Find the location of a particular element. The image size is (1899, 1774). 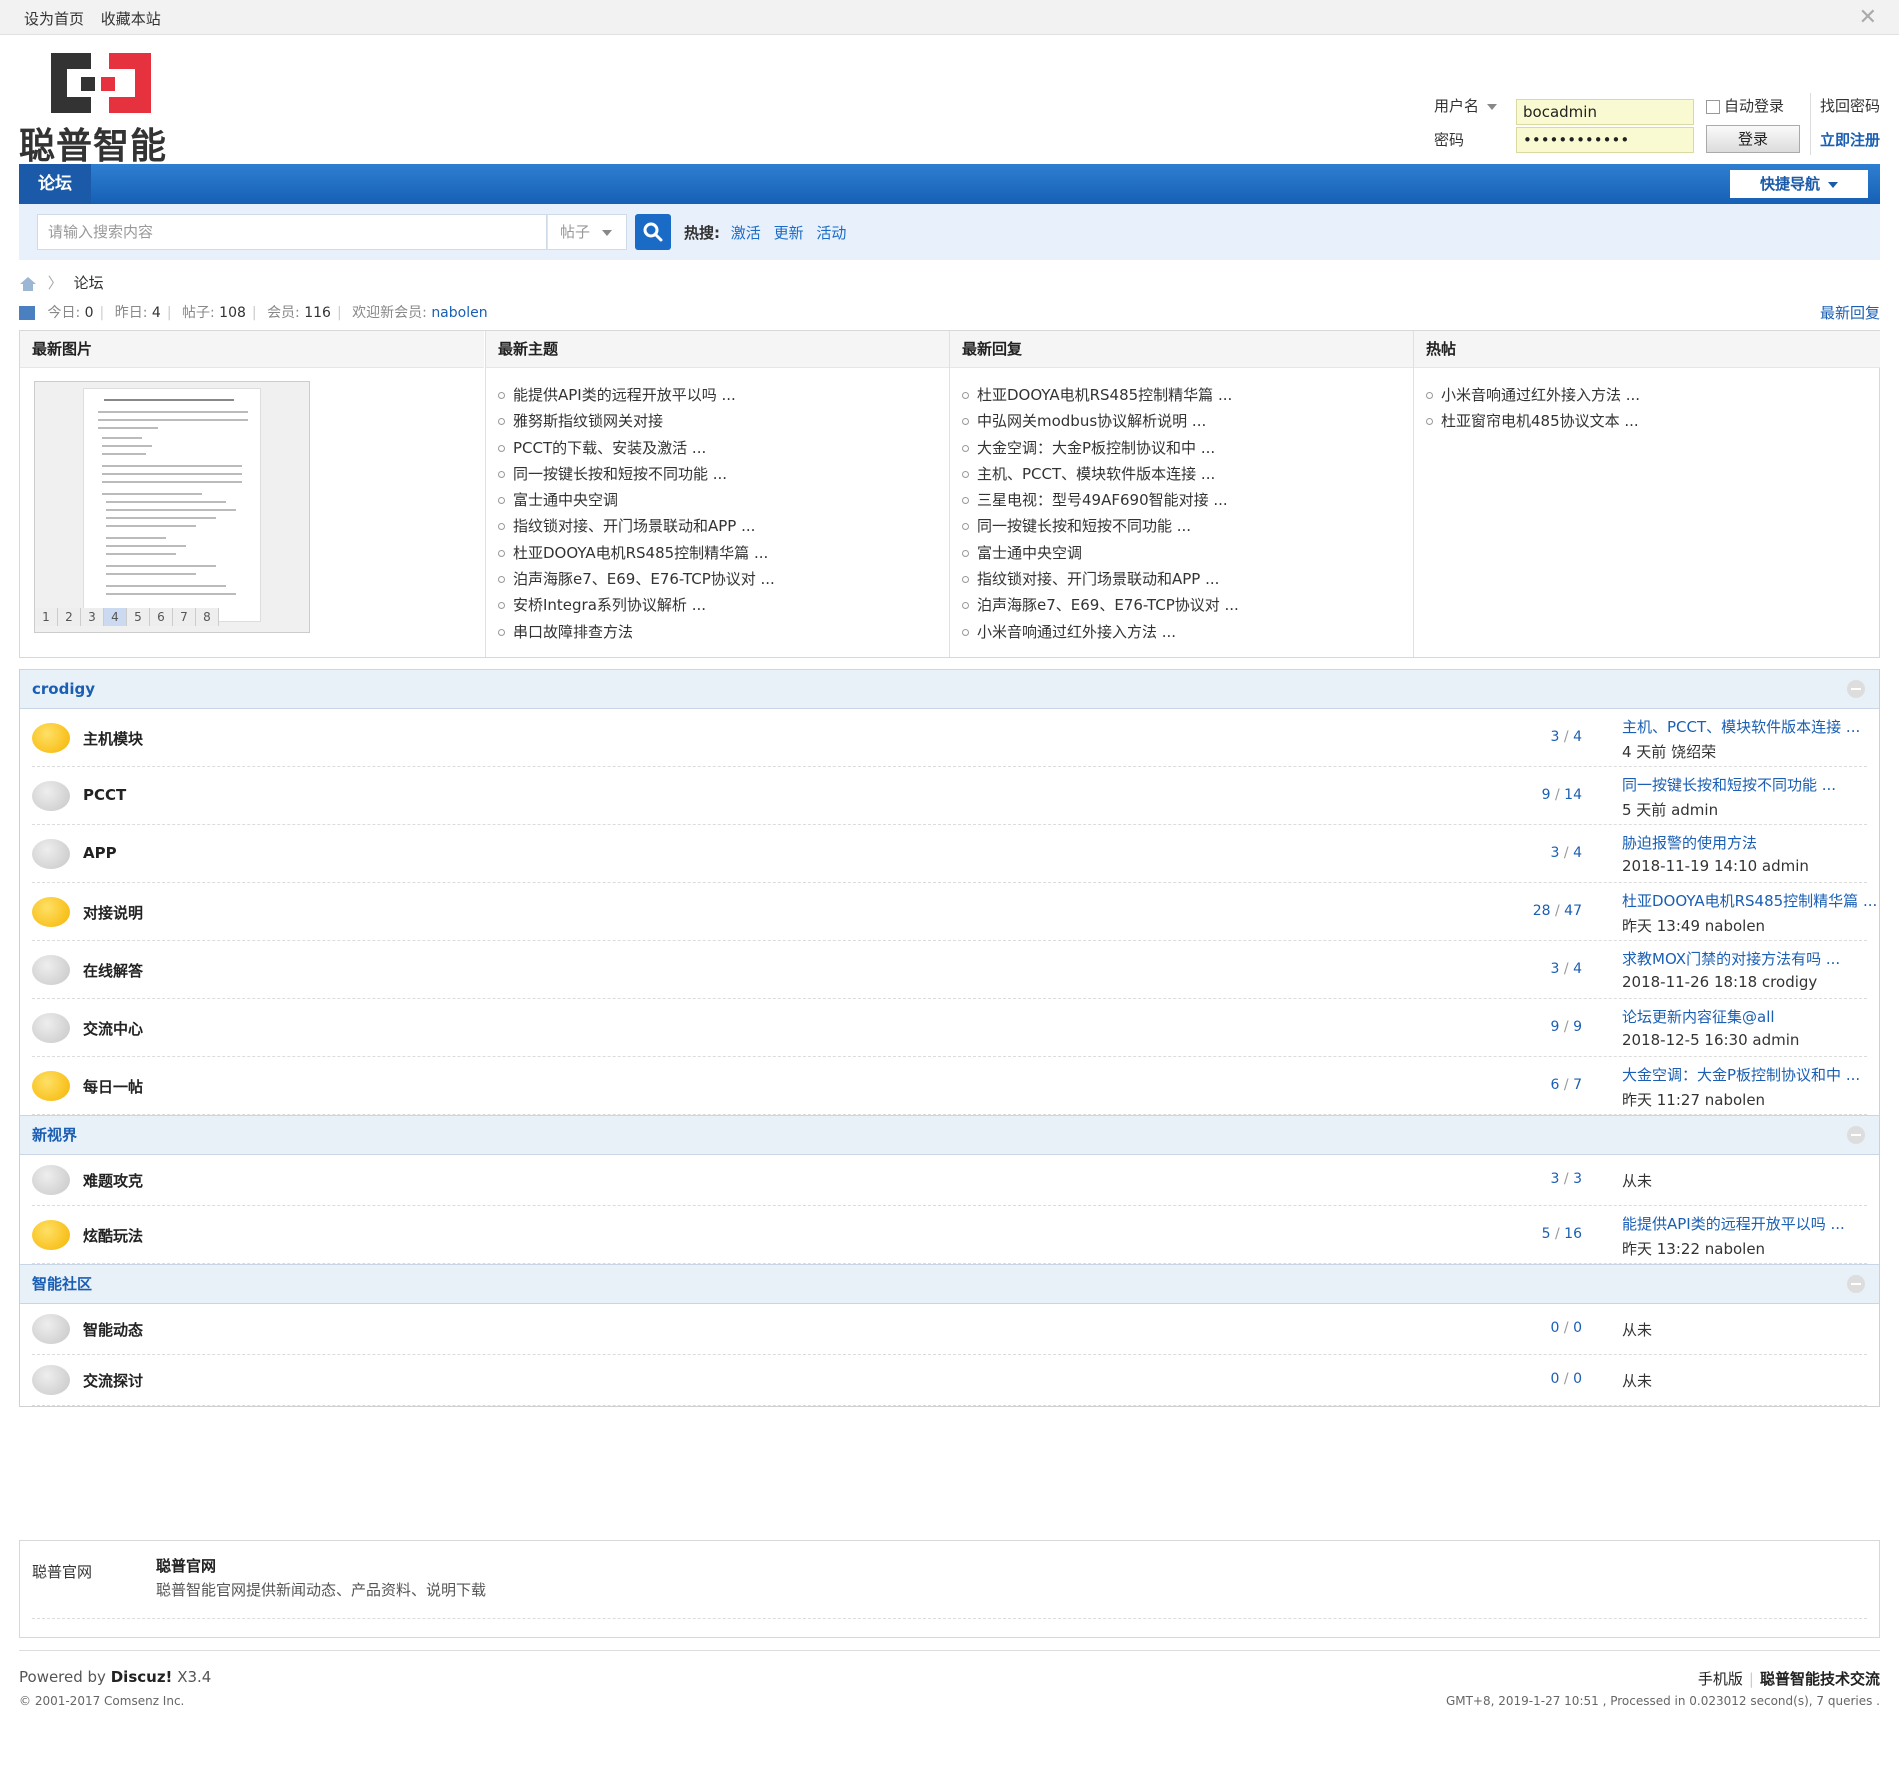

set-home-link: 设为首页 is located at coordinates (54, 19).